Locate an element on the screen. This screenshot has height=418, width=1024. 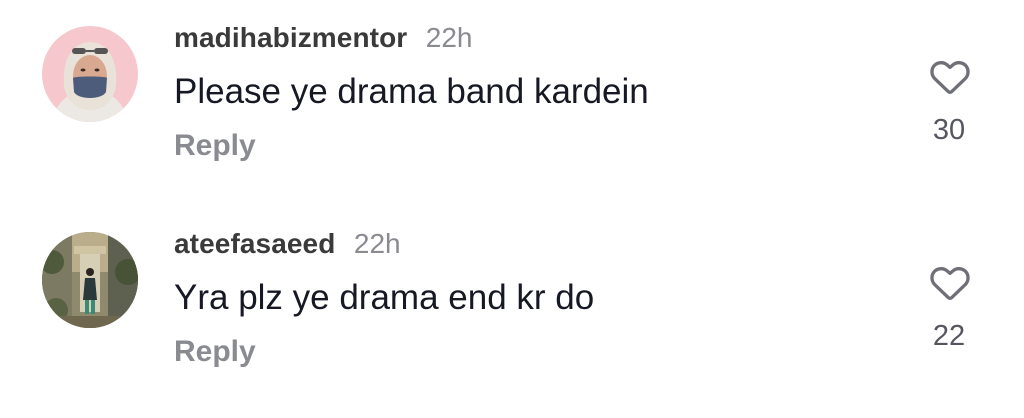
like-control: 22 is located at coordinates (950, 310).